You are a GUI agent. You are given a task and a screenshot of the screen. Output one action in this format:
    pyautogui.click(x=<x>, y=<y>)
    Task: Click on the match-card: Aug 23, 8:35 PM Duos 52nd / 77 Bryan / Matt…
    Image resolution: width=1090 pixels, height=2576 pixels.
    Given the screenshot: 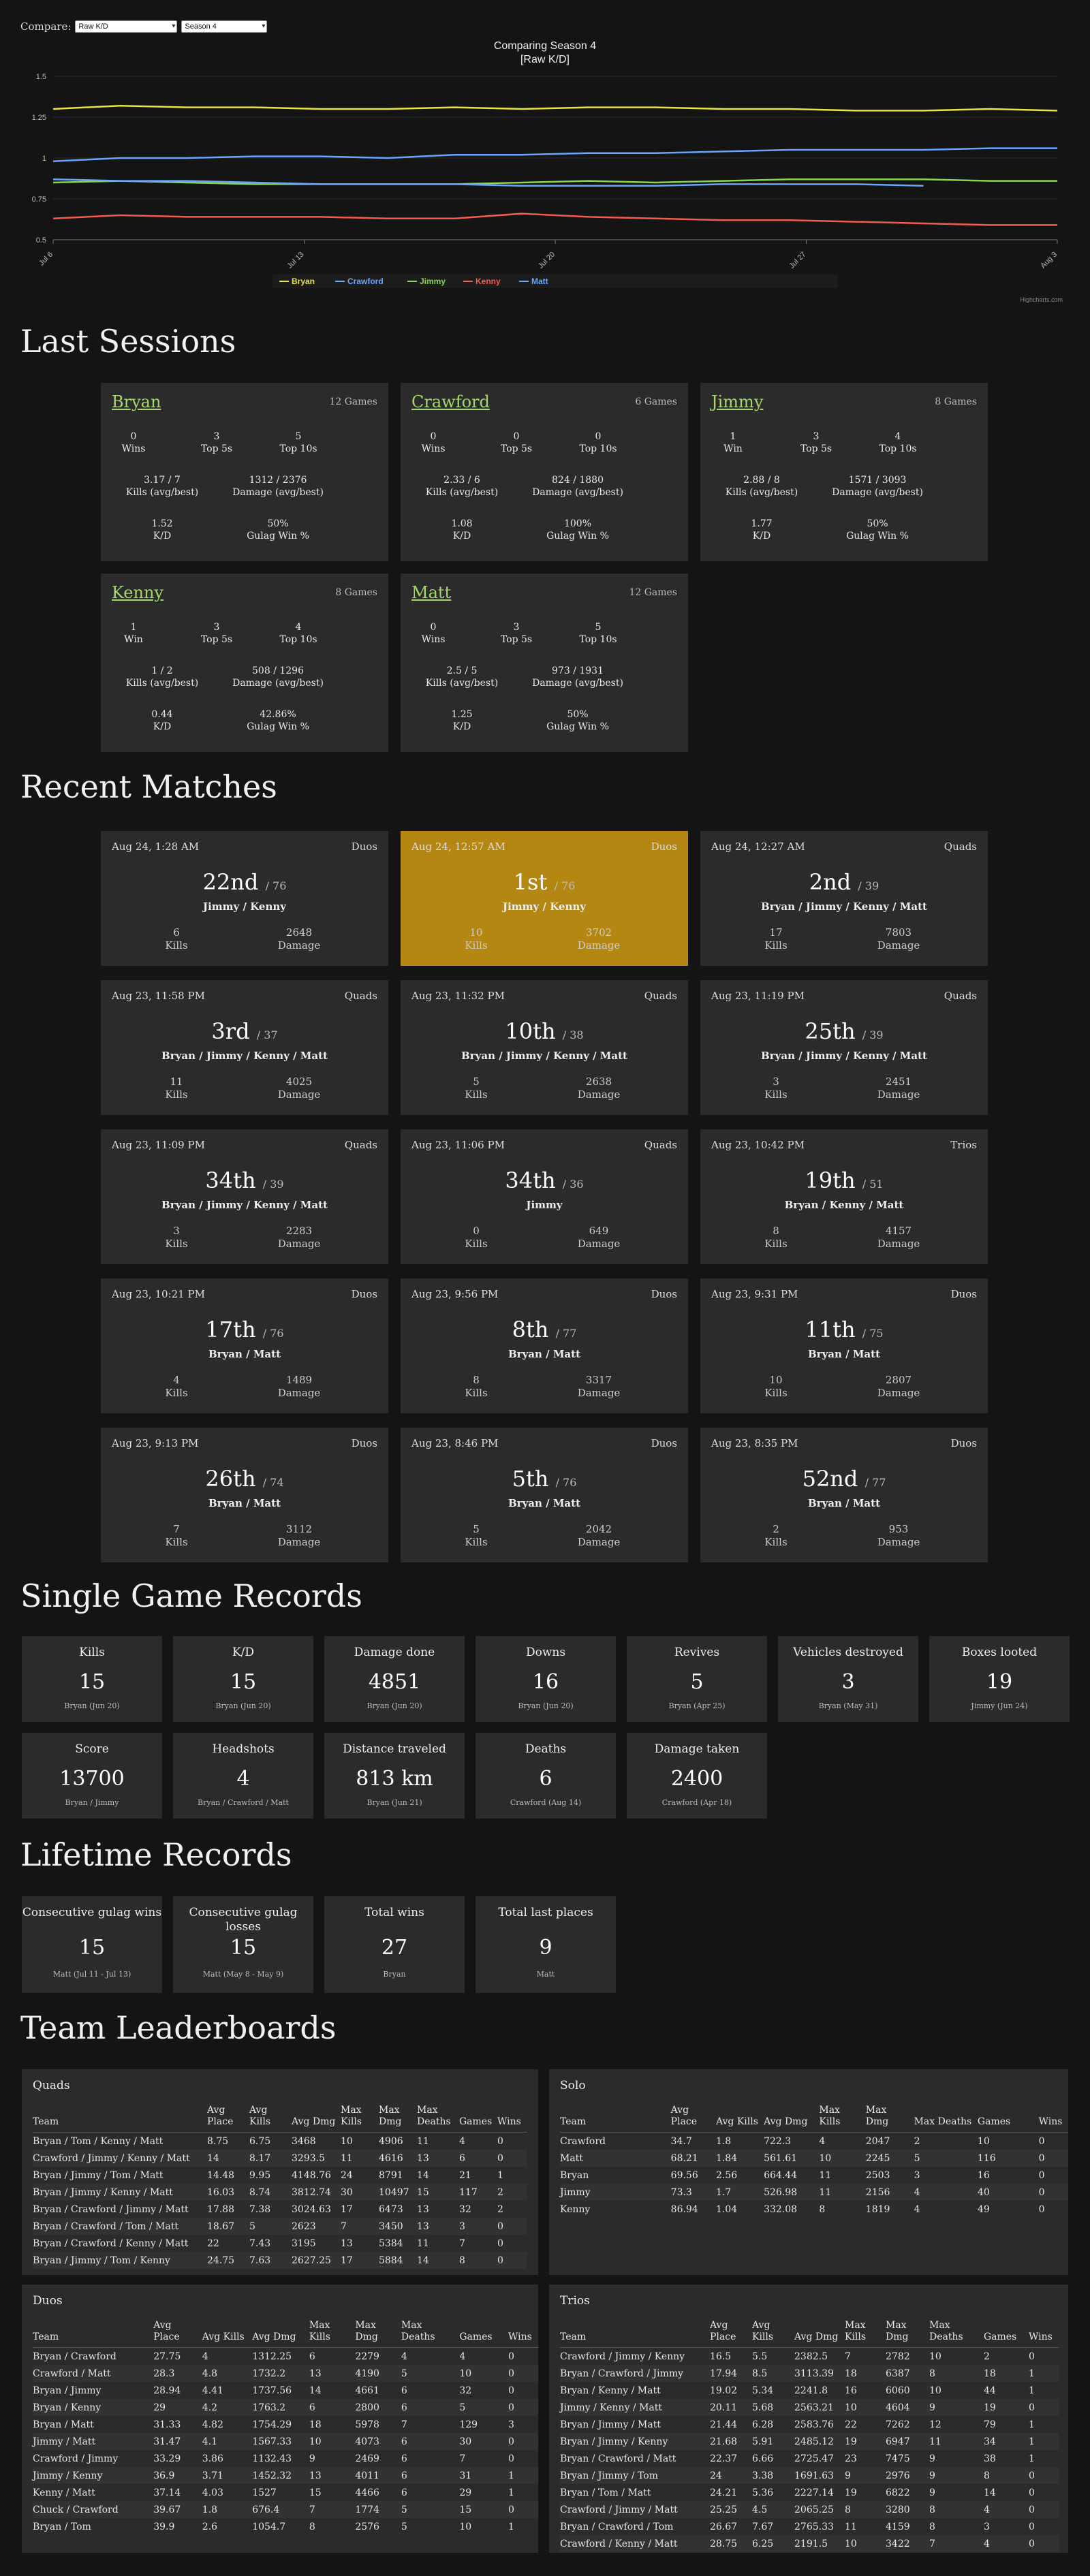 What is the action you would take?
    pyautogui.click(x=844, y=1495)
    